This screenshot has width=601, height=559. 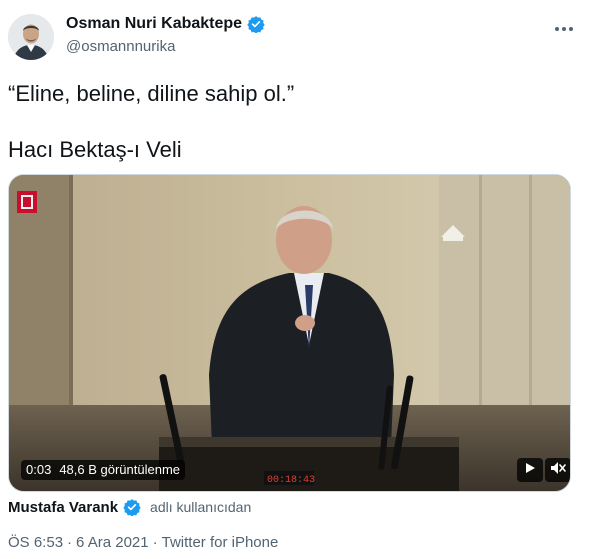 I want to click on avatar-image, so click(x=31, y=37).